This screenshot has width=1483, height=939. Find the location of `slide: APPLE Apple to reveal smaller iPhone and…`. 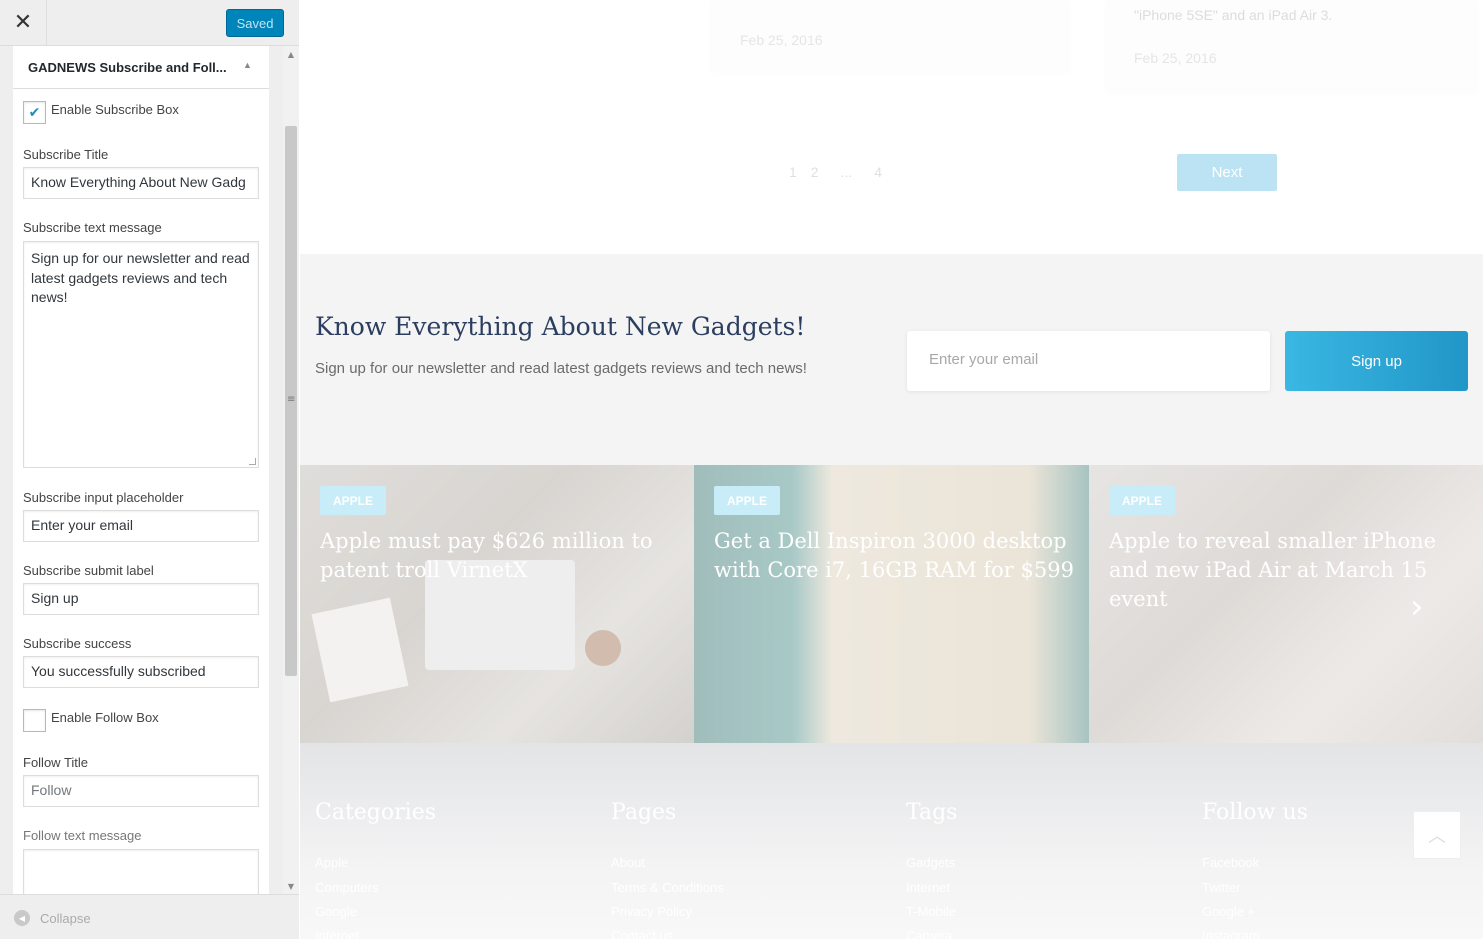

slide: APPLE Apple to reveal smaller iPhone and… is located at coordinates (1286, 604).